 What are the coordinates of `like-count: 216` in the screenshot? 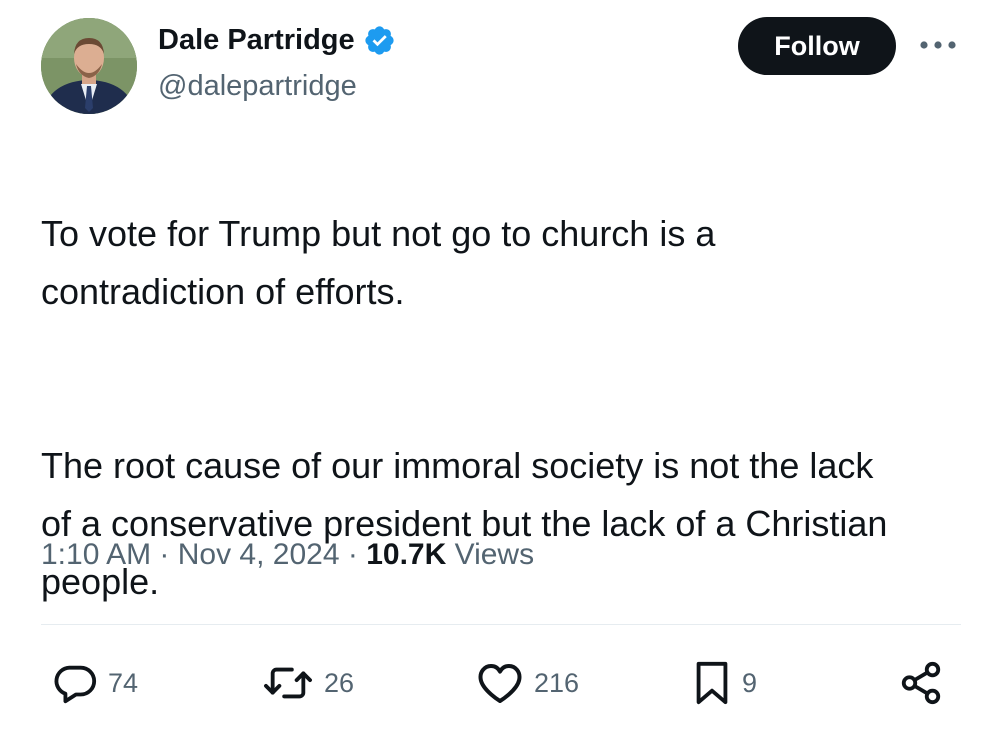 It's located at (557, 682).